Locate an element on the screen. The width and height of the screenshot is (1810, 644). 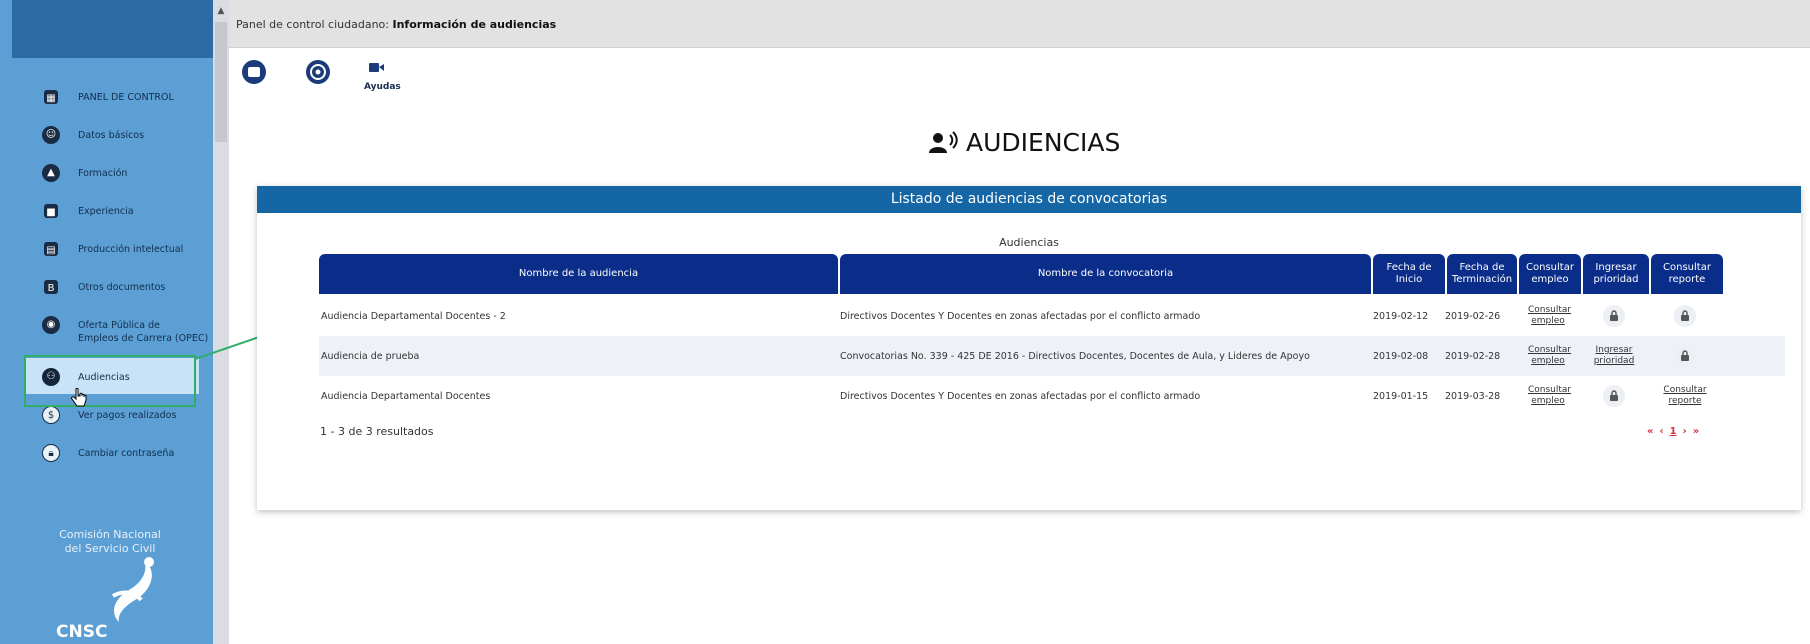
sidebar-item-label: Datos básicos is located at coordinates (111, 135).